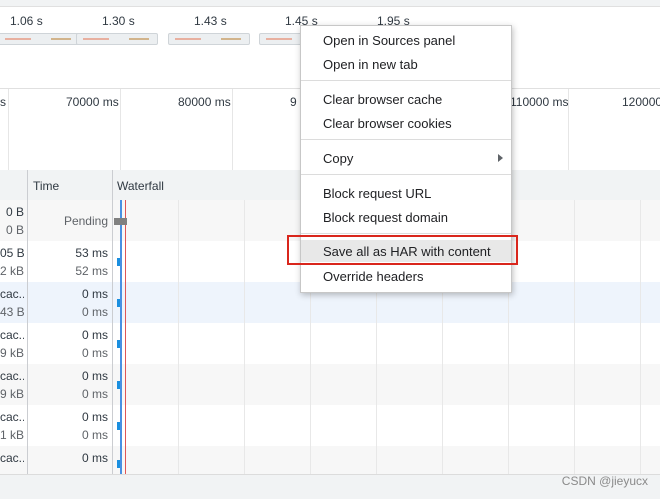  Describe the element at coordinates (387, 123) in the screenshot. I see `menu-item-label: Clear browser cookies` at that location.